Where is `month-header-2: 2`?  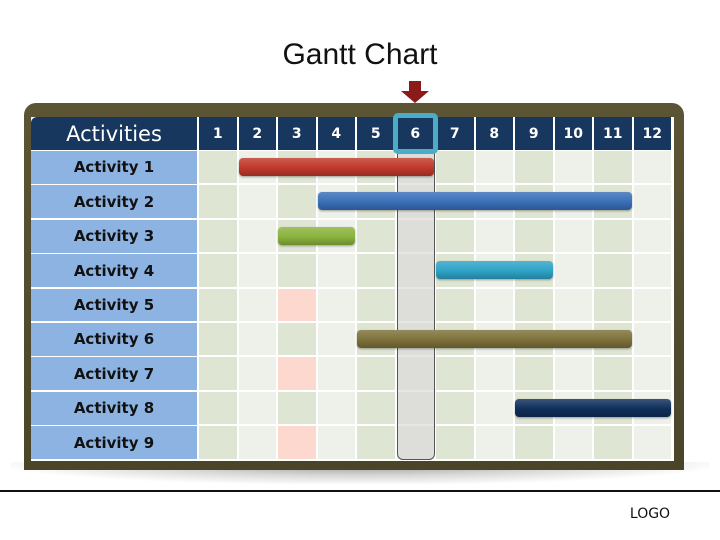 month-header-2: 2 is located at coordinates (257, 133).